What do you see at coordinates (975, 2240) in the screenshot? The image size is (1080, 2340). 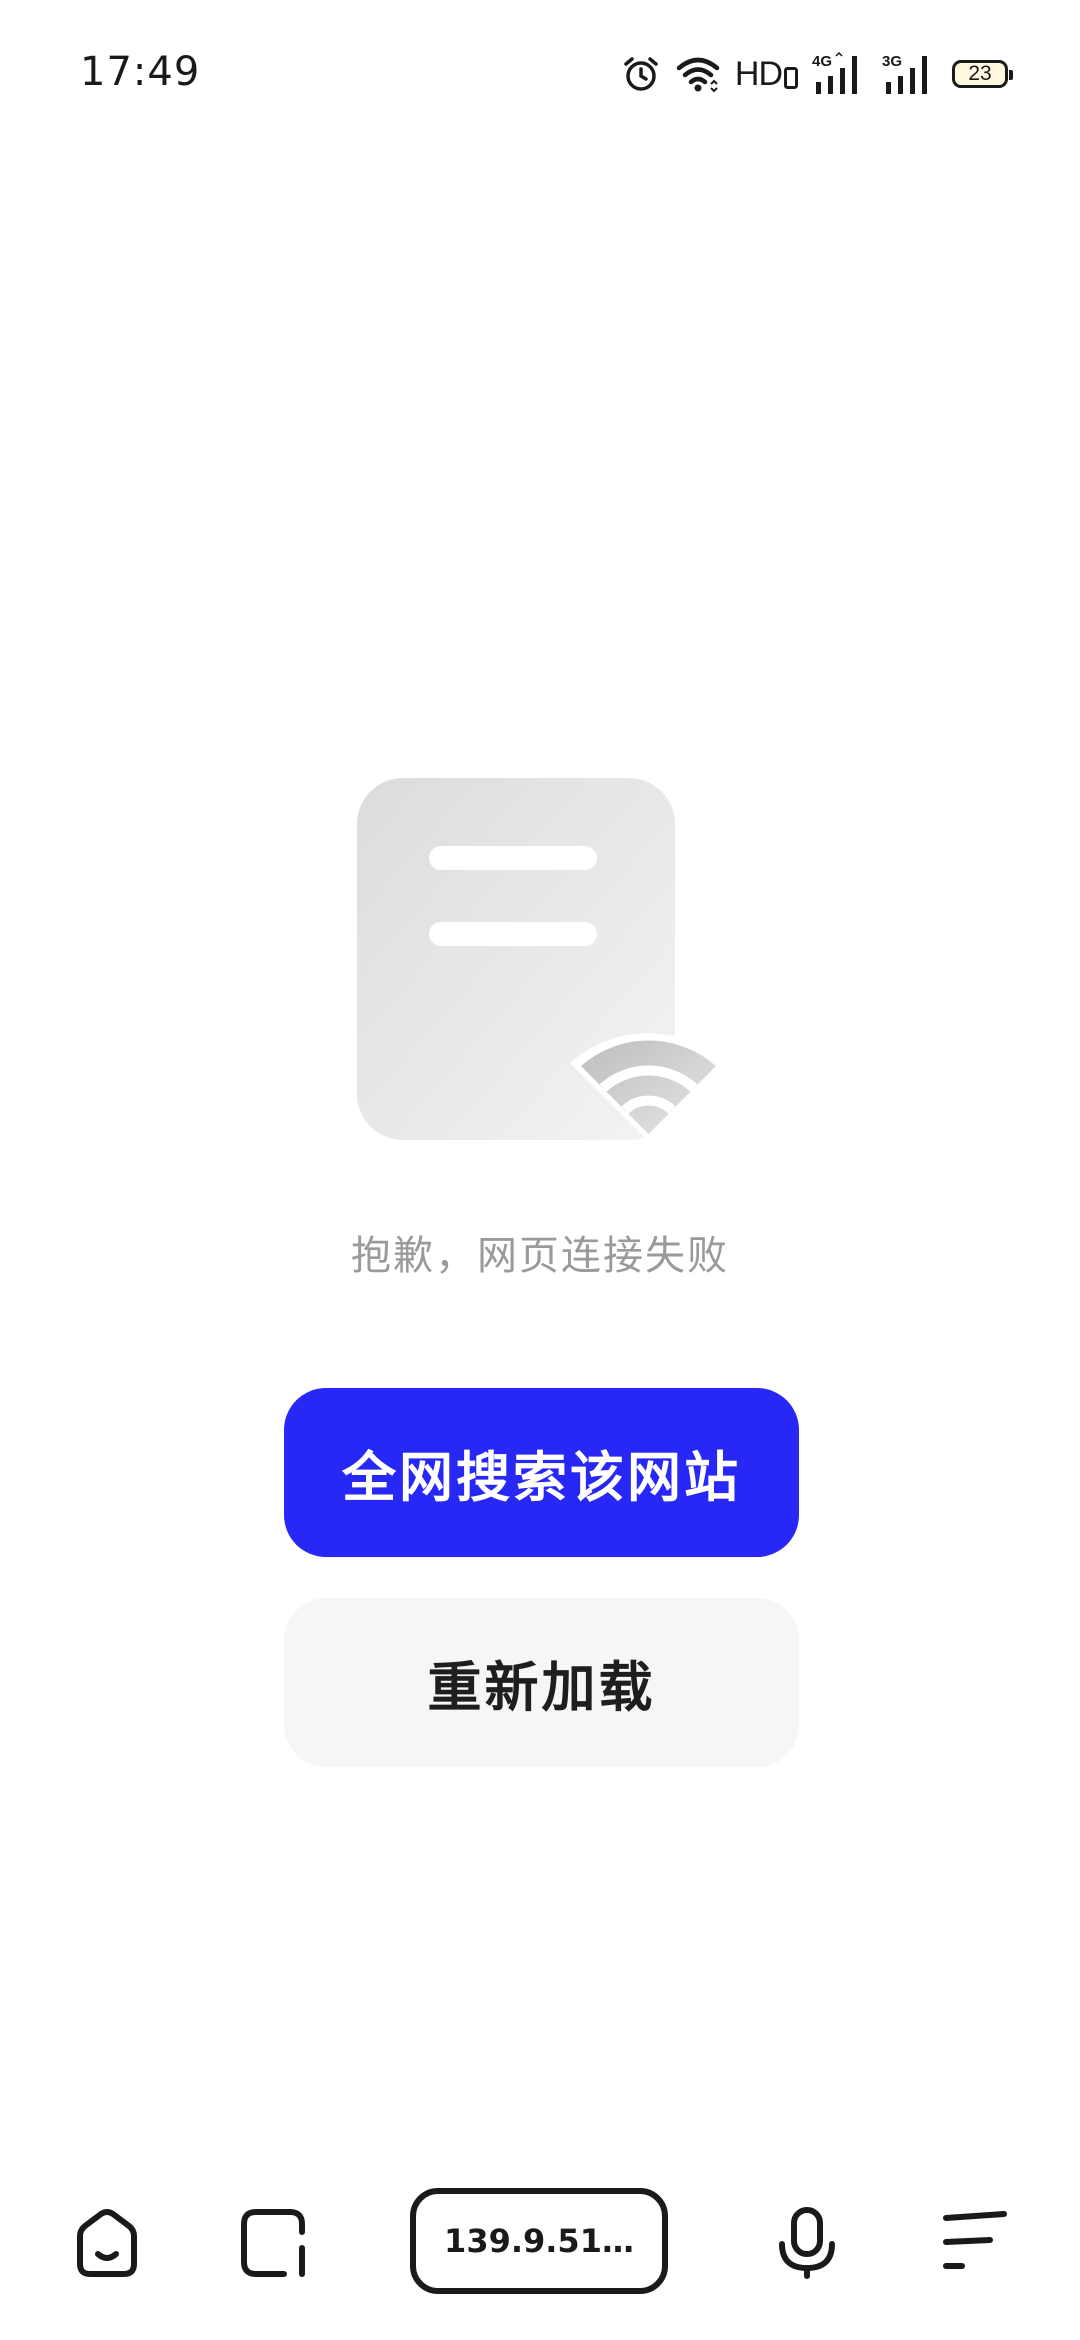 I see `menu-icon` at bounding box center [975, 2240].